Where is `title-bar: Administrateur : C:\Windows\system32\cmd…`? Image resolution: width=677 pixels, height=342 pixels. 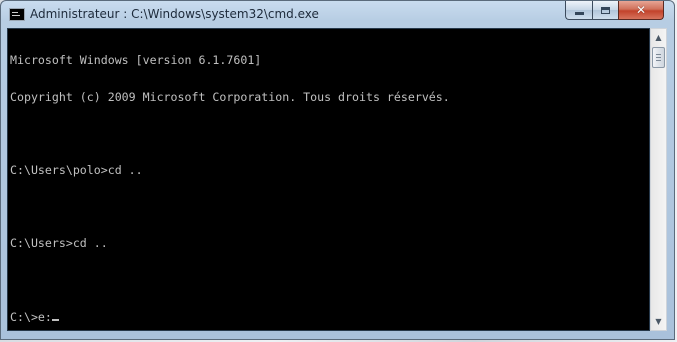 title-bar: Administrateur : C:\Windows\system32\cmd… is located at coordinates (337, 15).